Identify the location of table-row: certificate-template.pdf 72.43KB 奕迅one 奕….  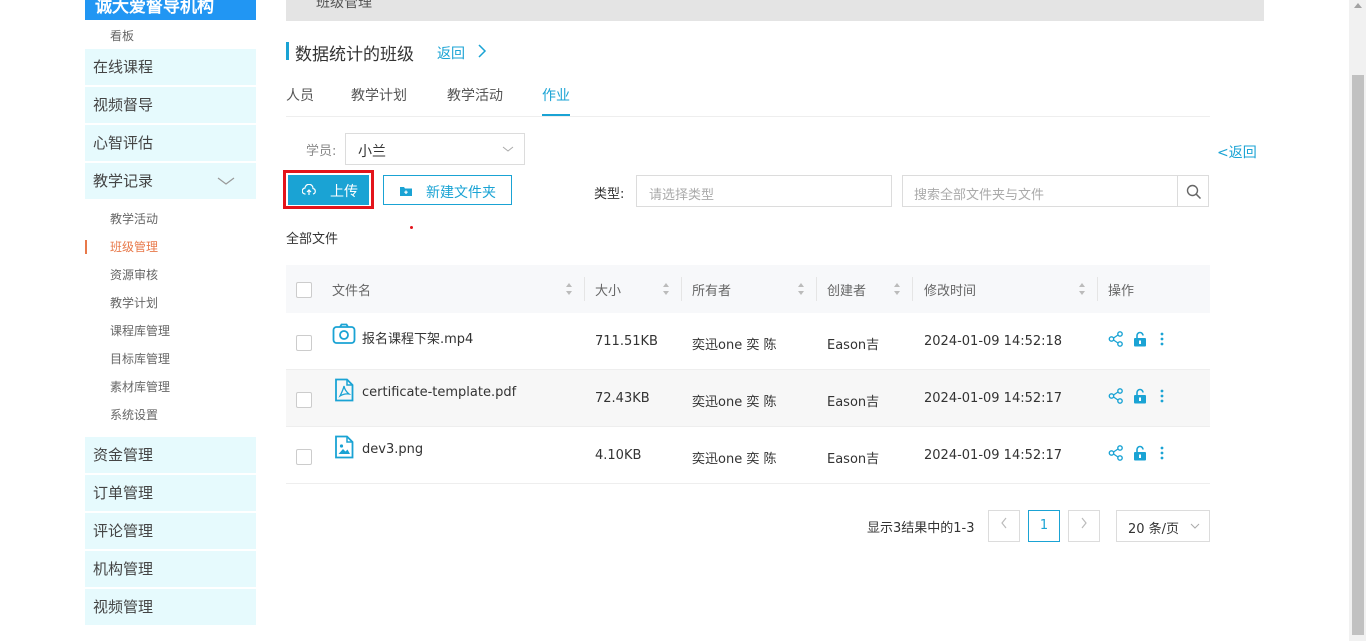
(748, 398).